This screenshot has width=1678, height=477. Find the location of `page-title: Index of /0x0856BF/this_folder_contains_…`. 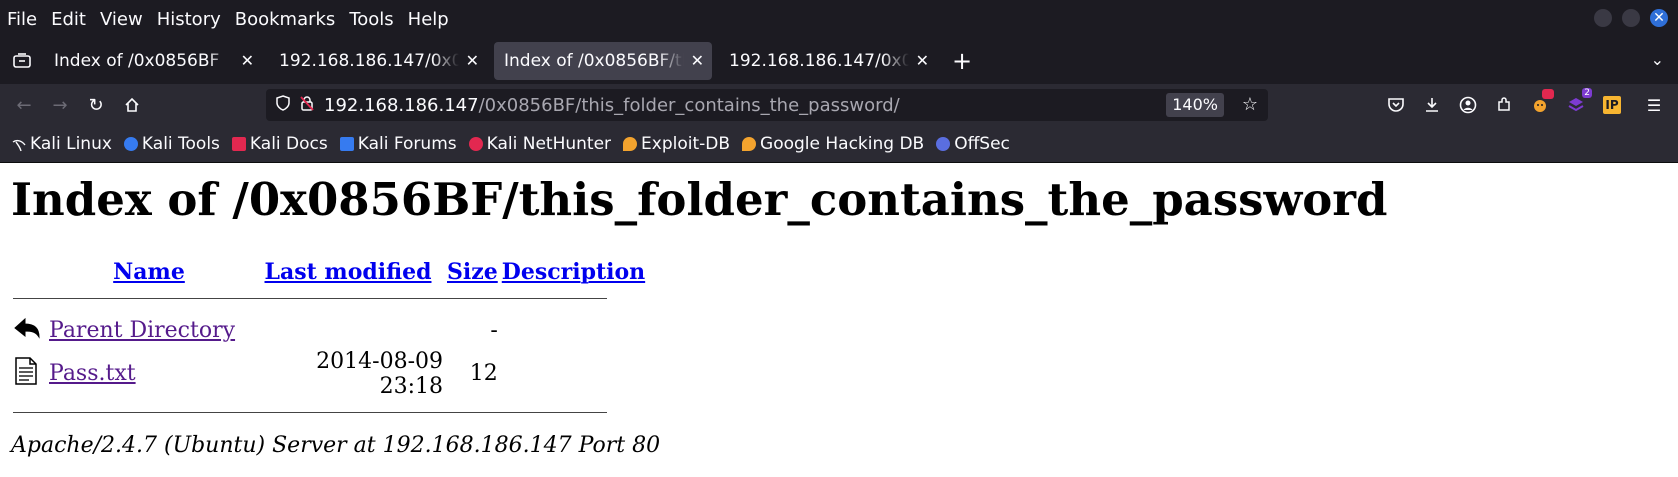

page-title: Index of /0x0856BF/this_folder_contains_… is located at coordinates (699, 199).